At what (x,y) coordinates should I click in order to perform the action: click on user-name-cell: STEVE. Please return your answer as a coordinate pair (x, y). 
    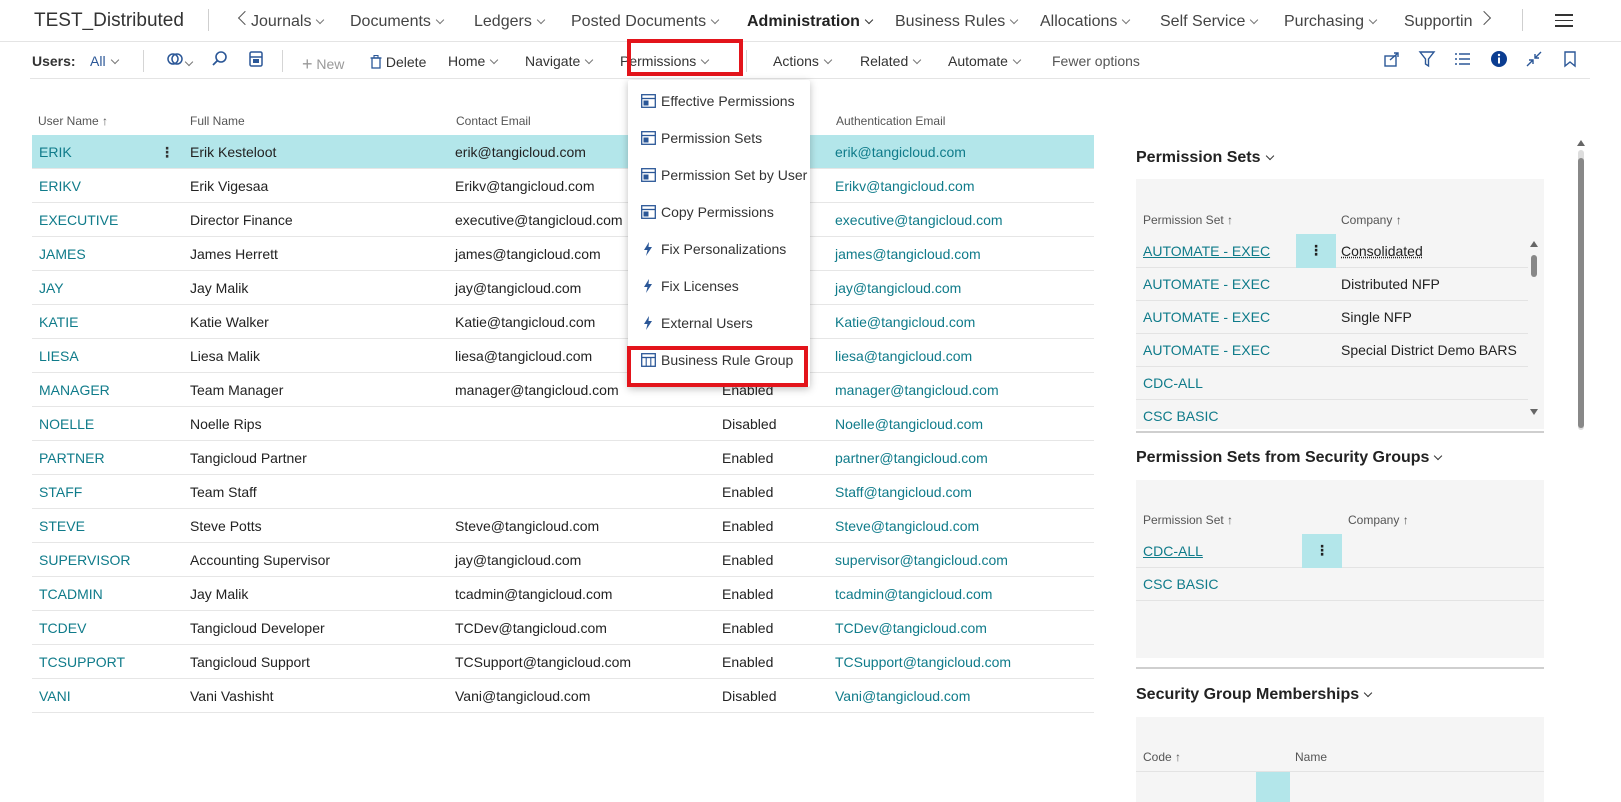
    Looking at the image, I should click on (62, 526).